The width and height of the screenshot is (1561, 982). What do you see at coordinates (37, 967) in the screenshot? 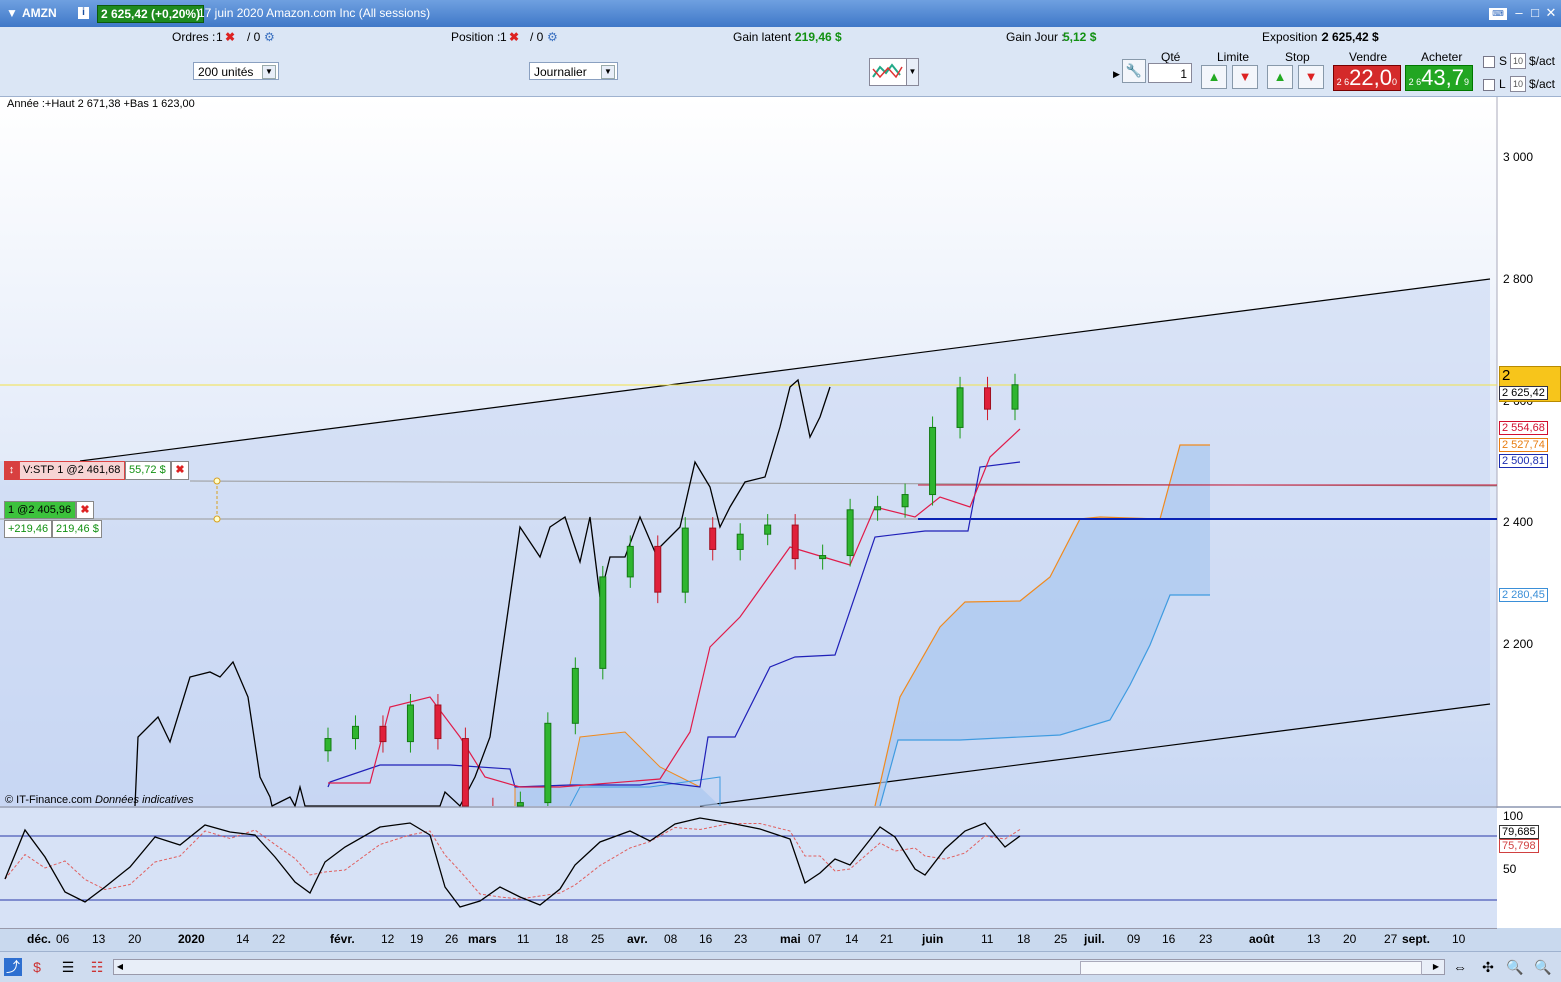
I see `dollar-tool-icon: $` at bounding box center [37, 967].